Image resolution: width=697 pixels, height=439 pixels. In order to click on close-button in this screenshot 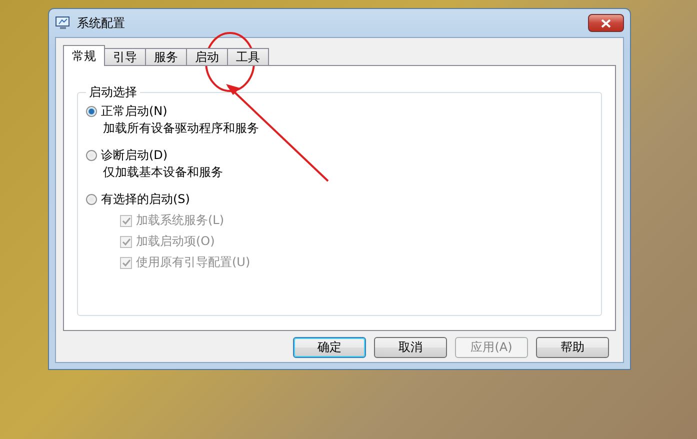, I will do `click(606, 23)`.